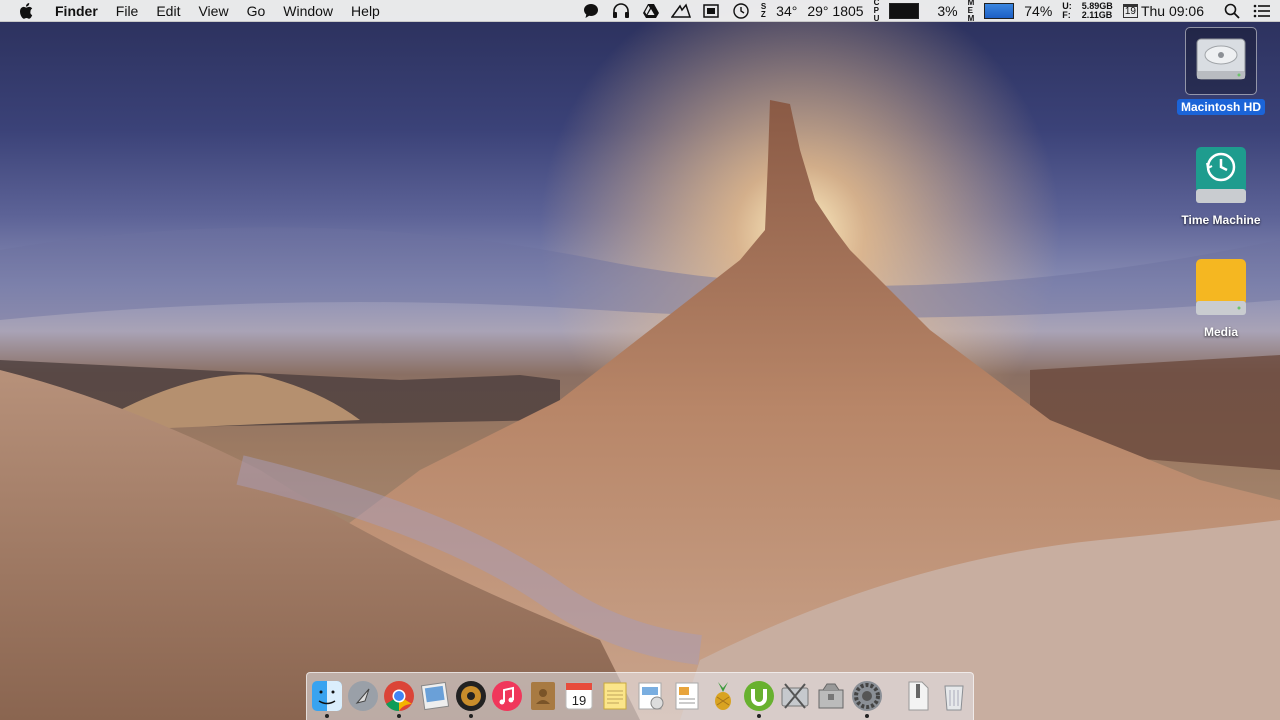 This screenshot has width=1280, height=720. What do you see at coordinates (365, 11) in the screenshot?
I see `menu-help: Help` at bounding box center [365, 11].